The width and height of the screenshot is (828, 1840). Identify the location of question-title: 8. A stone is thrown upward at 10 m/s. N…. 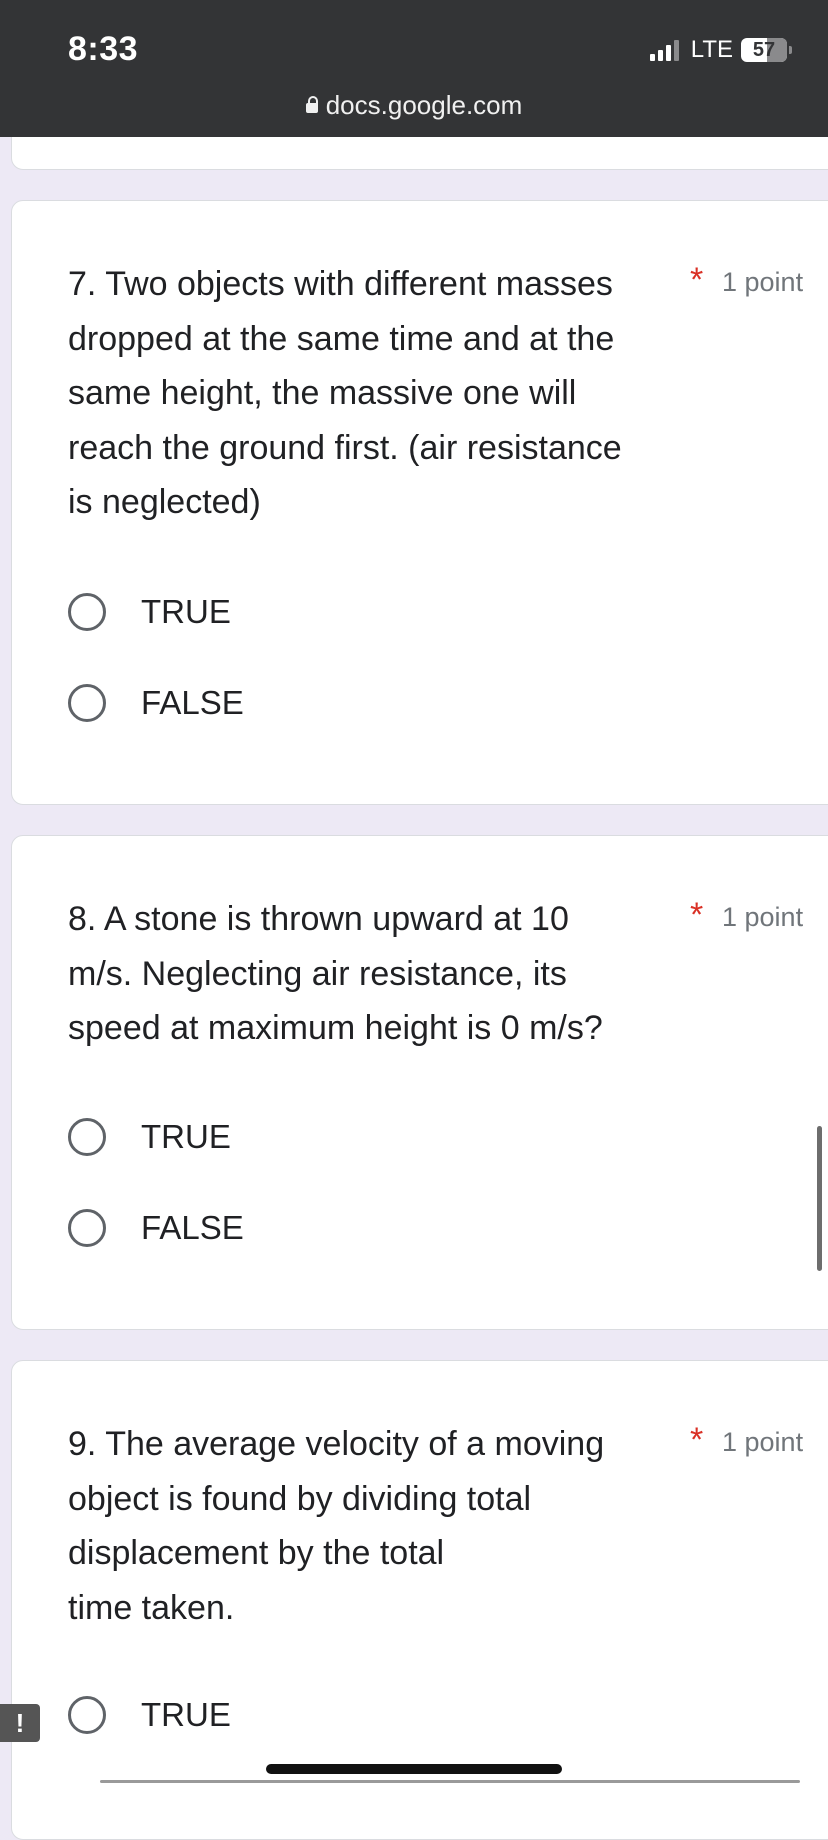
(335, 973).